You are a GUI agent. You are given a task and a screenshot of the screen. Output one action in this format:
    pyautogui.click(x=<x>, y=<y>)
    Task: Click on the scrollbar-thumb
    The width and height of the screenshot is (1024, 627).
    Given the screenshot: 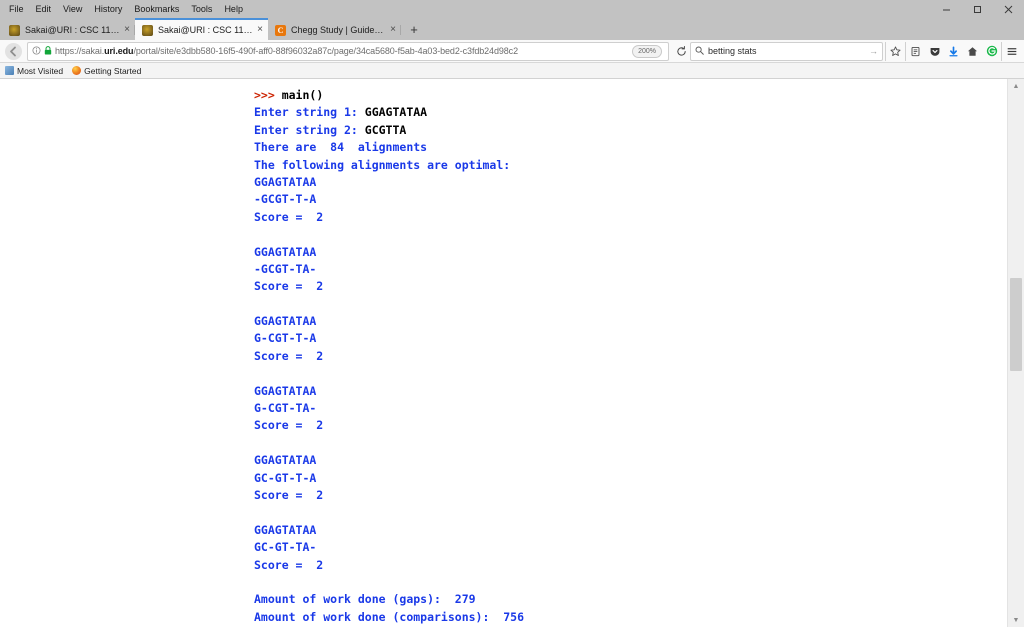 What is the action you would take?
    pyautogui.click(x=1016, y=324)
    